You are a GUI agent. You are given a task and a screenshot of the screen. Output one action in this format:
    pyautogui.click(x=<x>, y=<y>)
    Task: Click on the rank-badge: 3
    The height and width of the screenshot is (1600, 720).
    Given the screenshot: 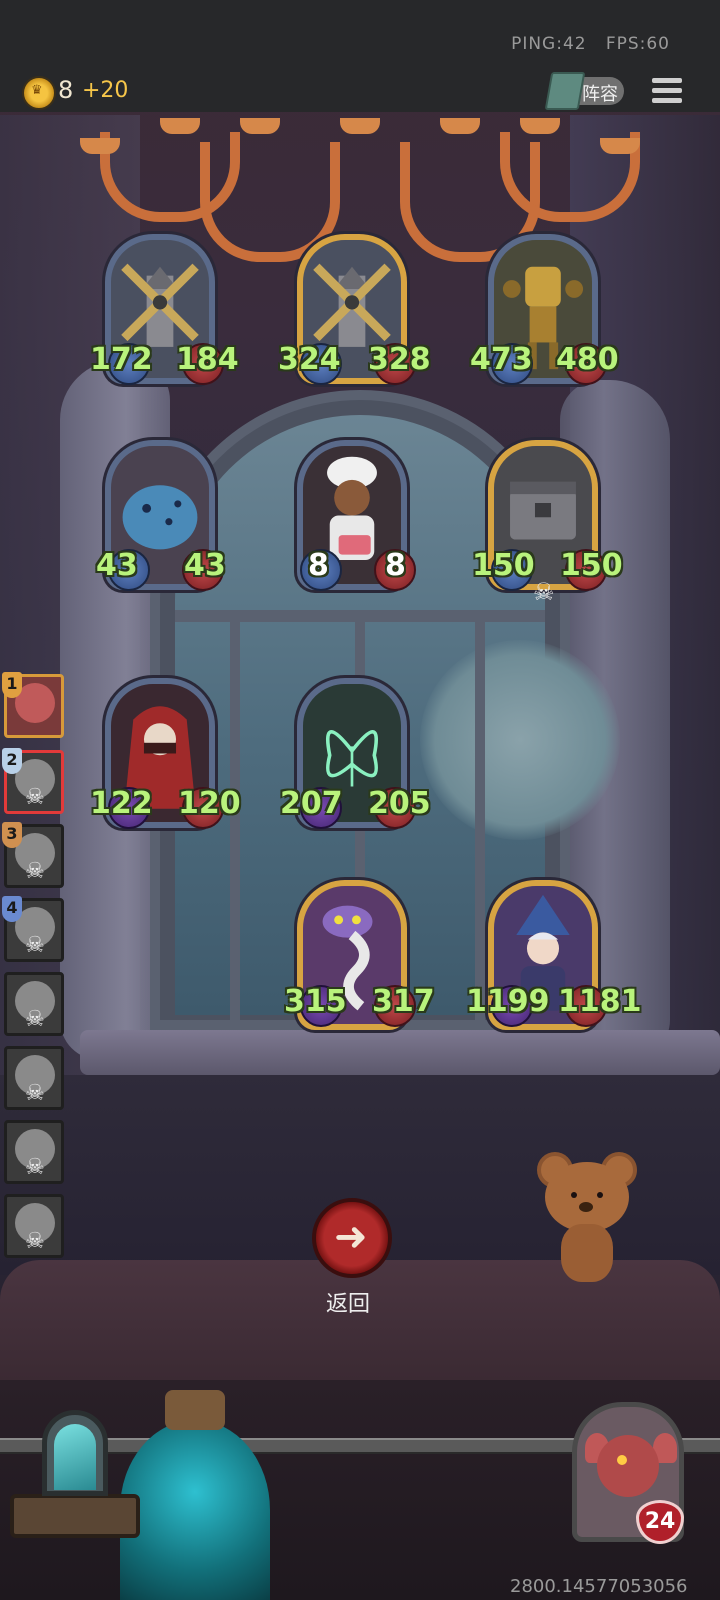 What is the action you would take?
    pyautogui.click(x=12, y=835)
    